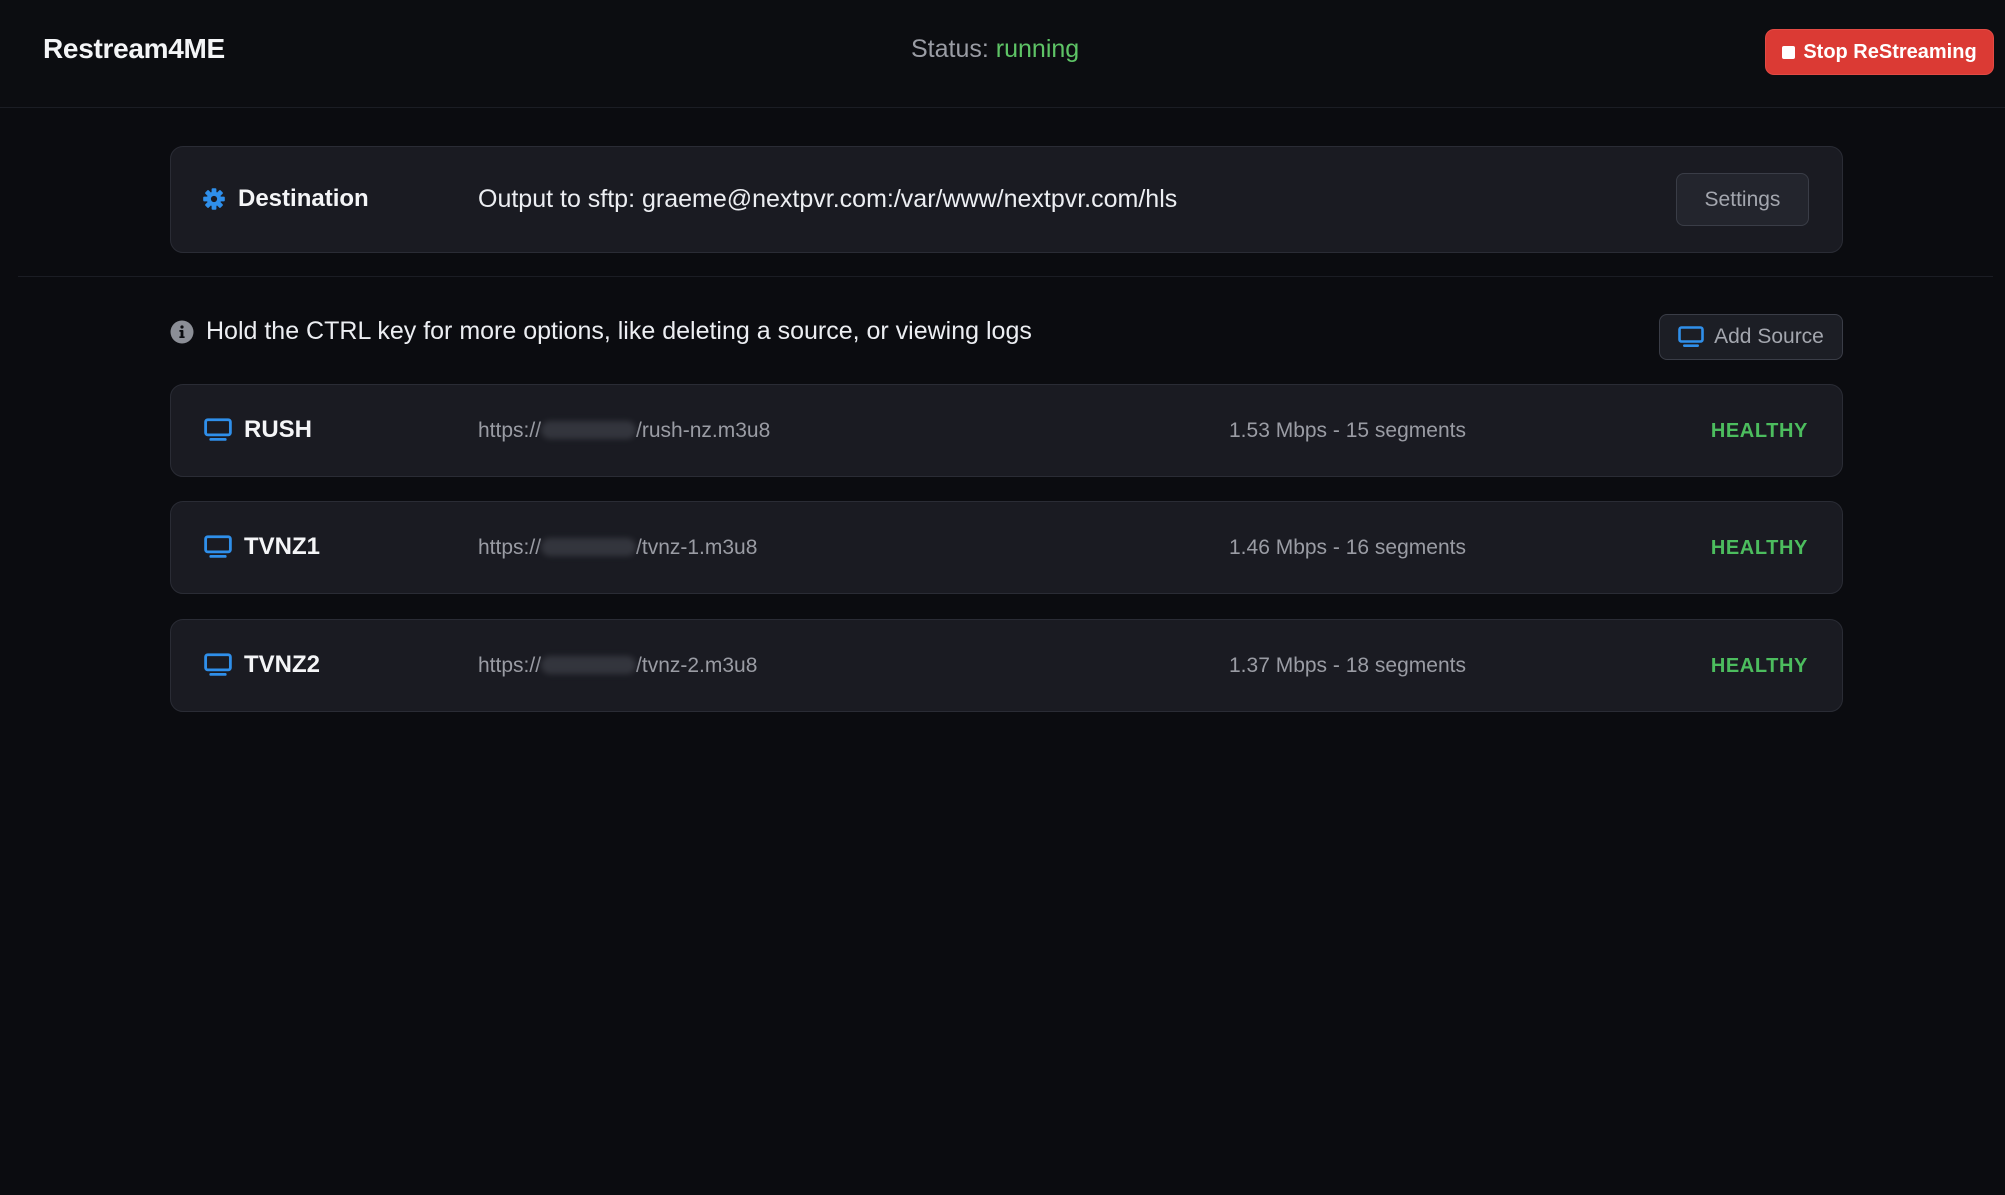  I want to click on source-stats: 1.46 Mbps - 16 segments, so click(1347, 547).